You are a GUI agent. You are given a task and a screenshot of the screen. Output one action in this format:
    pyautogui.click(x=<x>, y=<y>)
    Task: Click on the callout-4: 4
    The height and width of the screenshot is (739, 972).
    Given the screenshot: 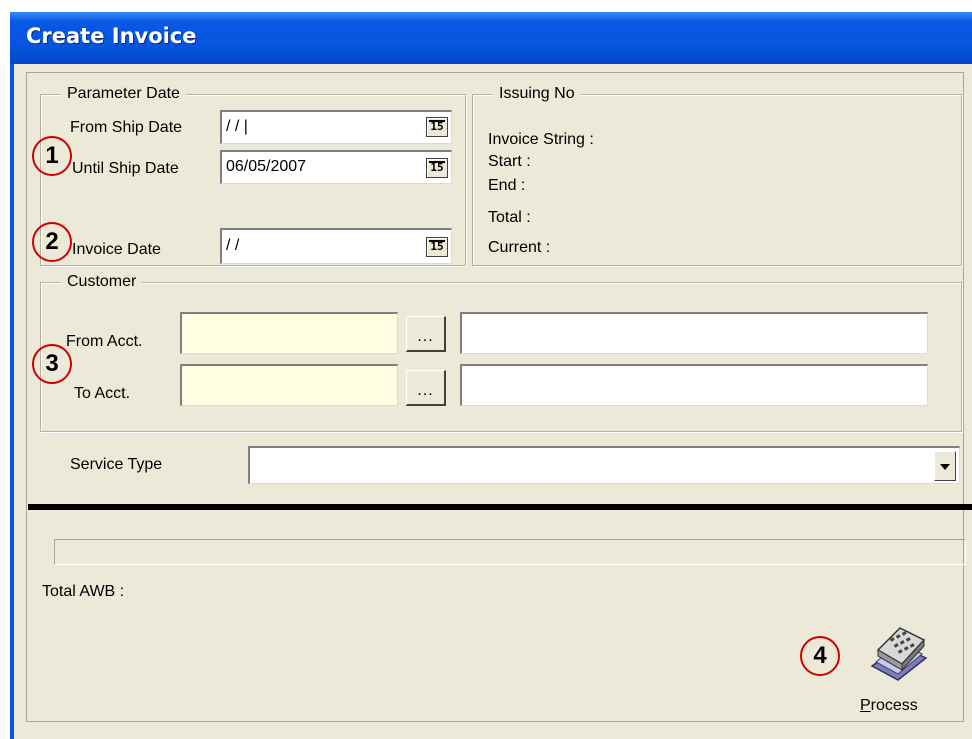 What is the action you would take?
    pyautogui.click(x=820, y=656)
    